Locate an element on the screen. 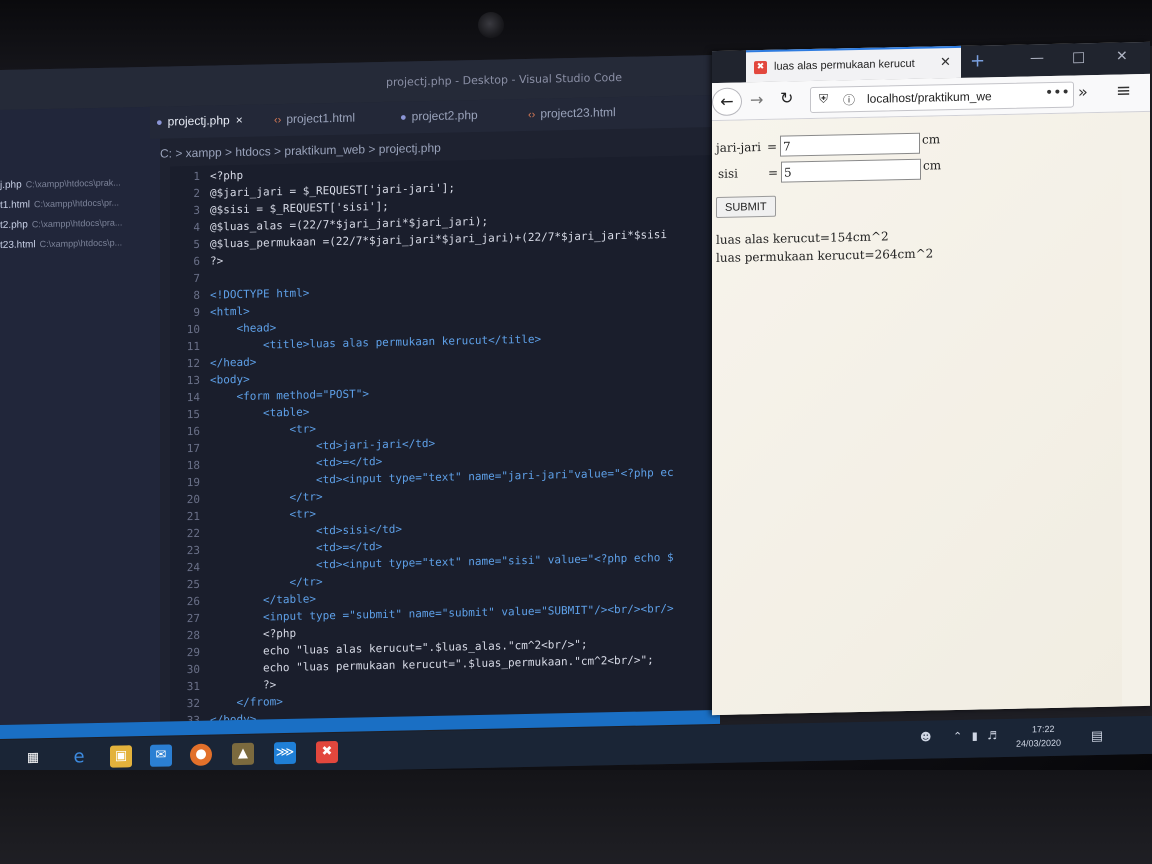  minimize-icon: — is located at coordinates (1037, 58).